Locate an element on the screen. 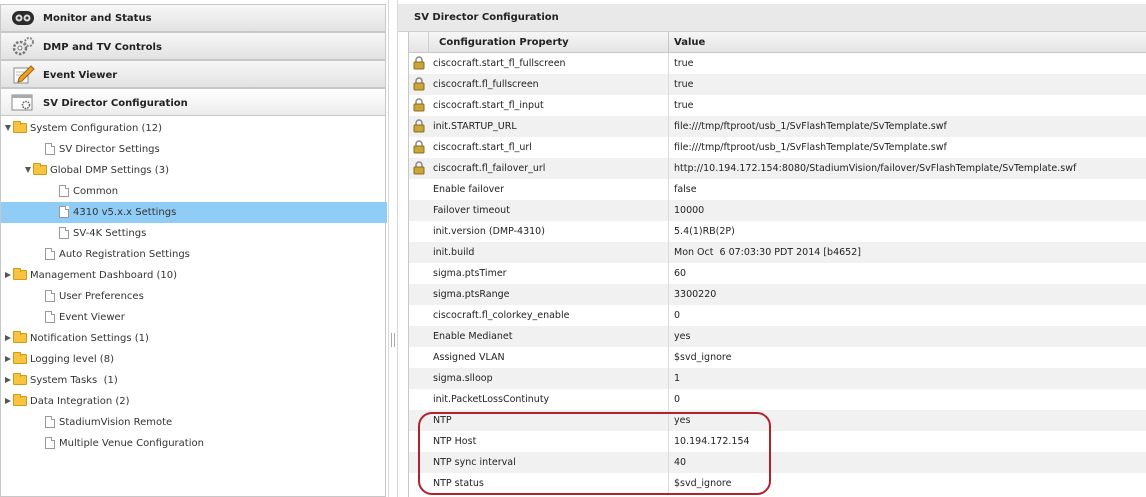  table-row: init.version (DMP-4310) 5.4(1)RB(2P) is located at coordinates (777, 231).